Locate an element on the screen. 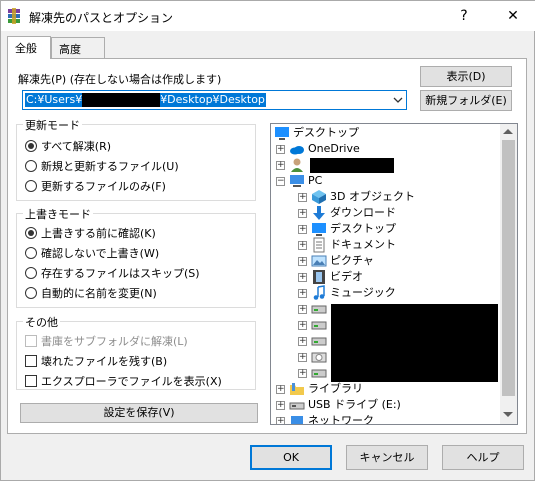 Image resolution: width=535 pixels, height=481 pixels. collapse-icon: − is located at coordinates (280, 181).